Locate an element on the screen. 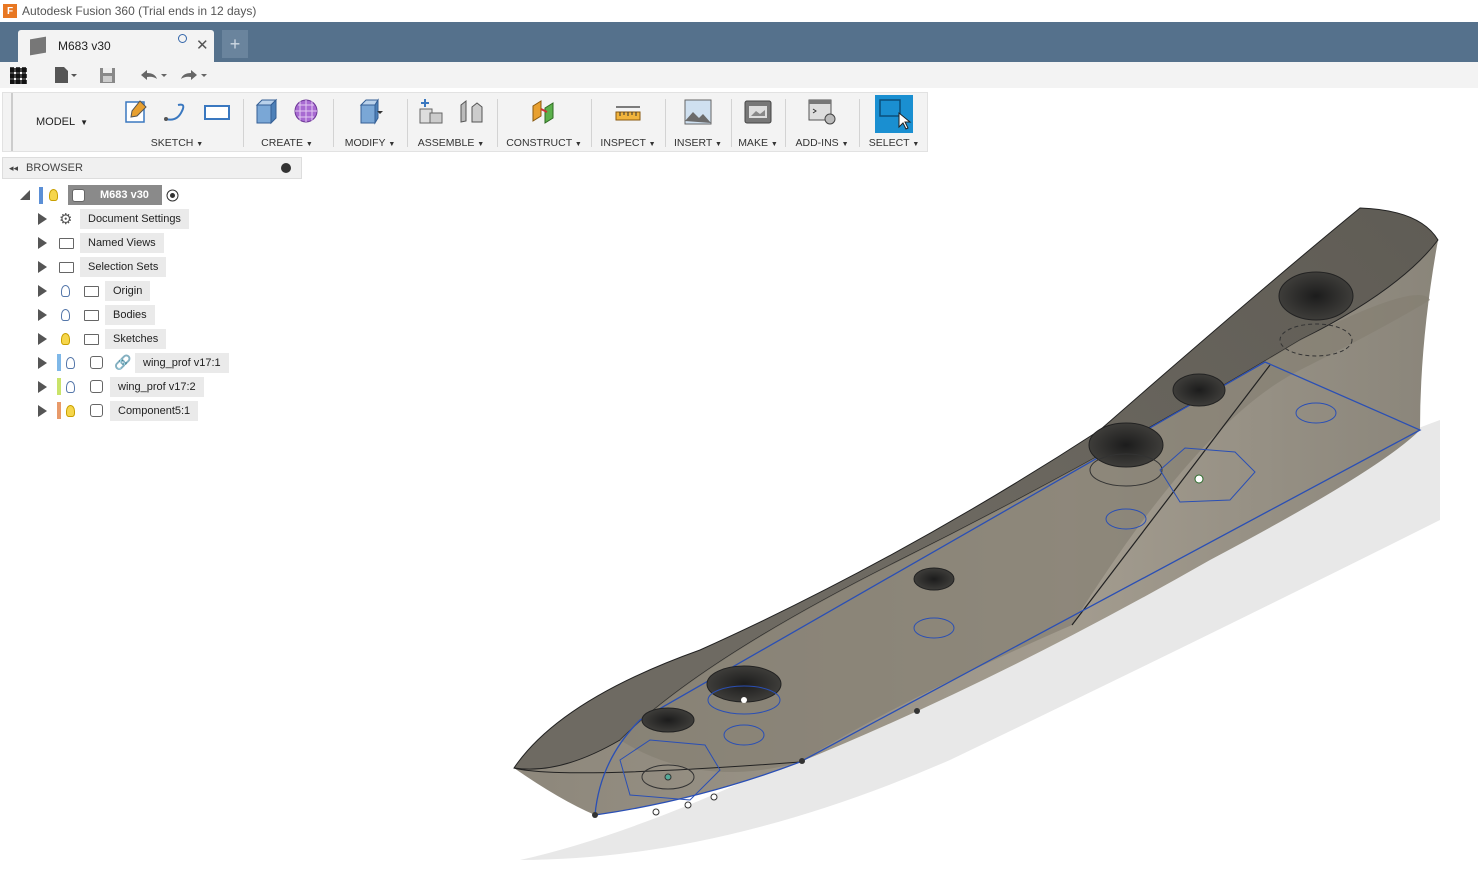  close-tab-icon: ✕ is located at coordinates (202, 45).